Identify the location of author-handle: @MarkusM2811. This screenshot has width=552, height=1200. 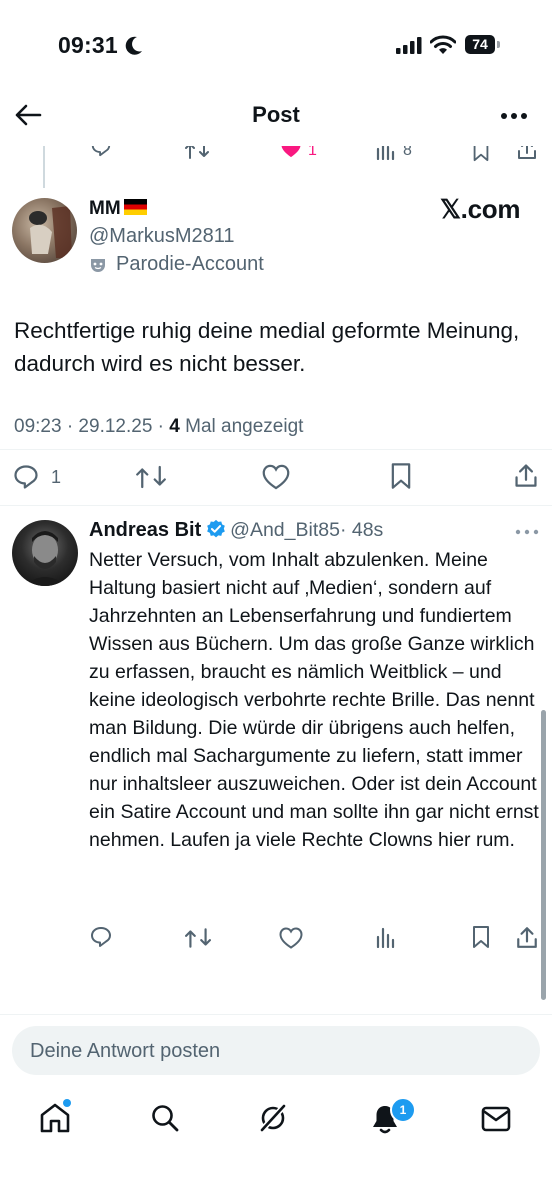
(162, 236).